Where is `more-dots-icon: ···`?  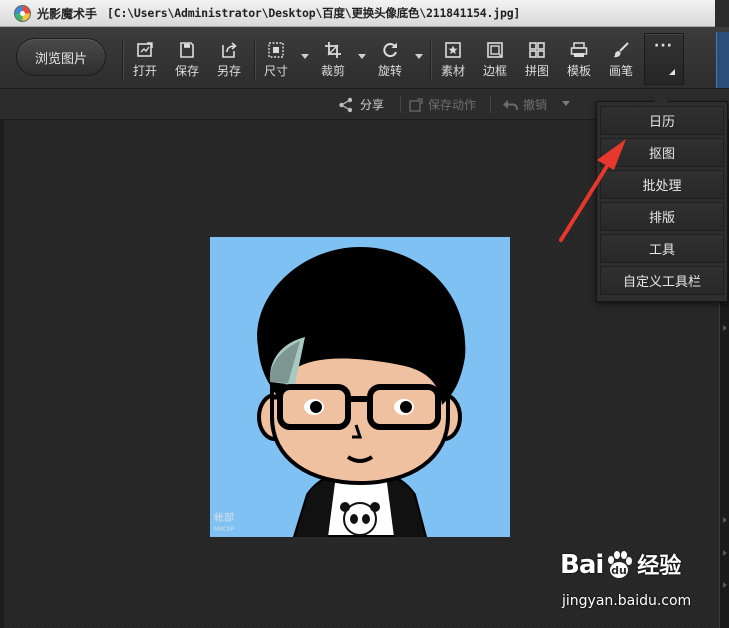 more-dots-icon: ··· is located at coordinates (663, 46).